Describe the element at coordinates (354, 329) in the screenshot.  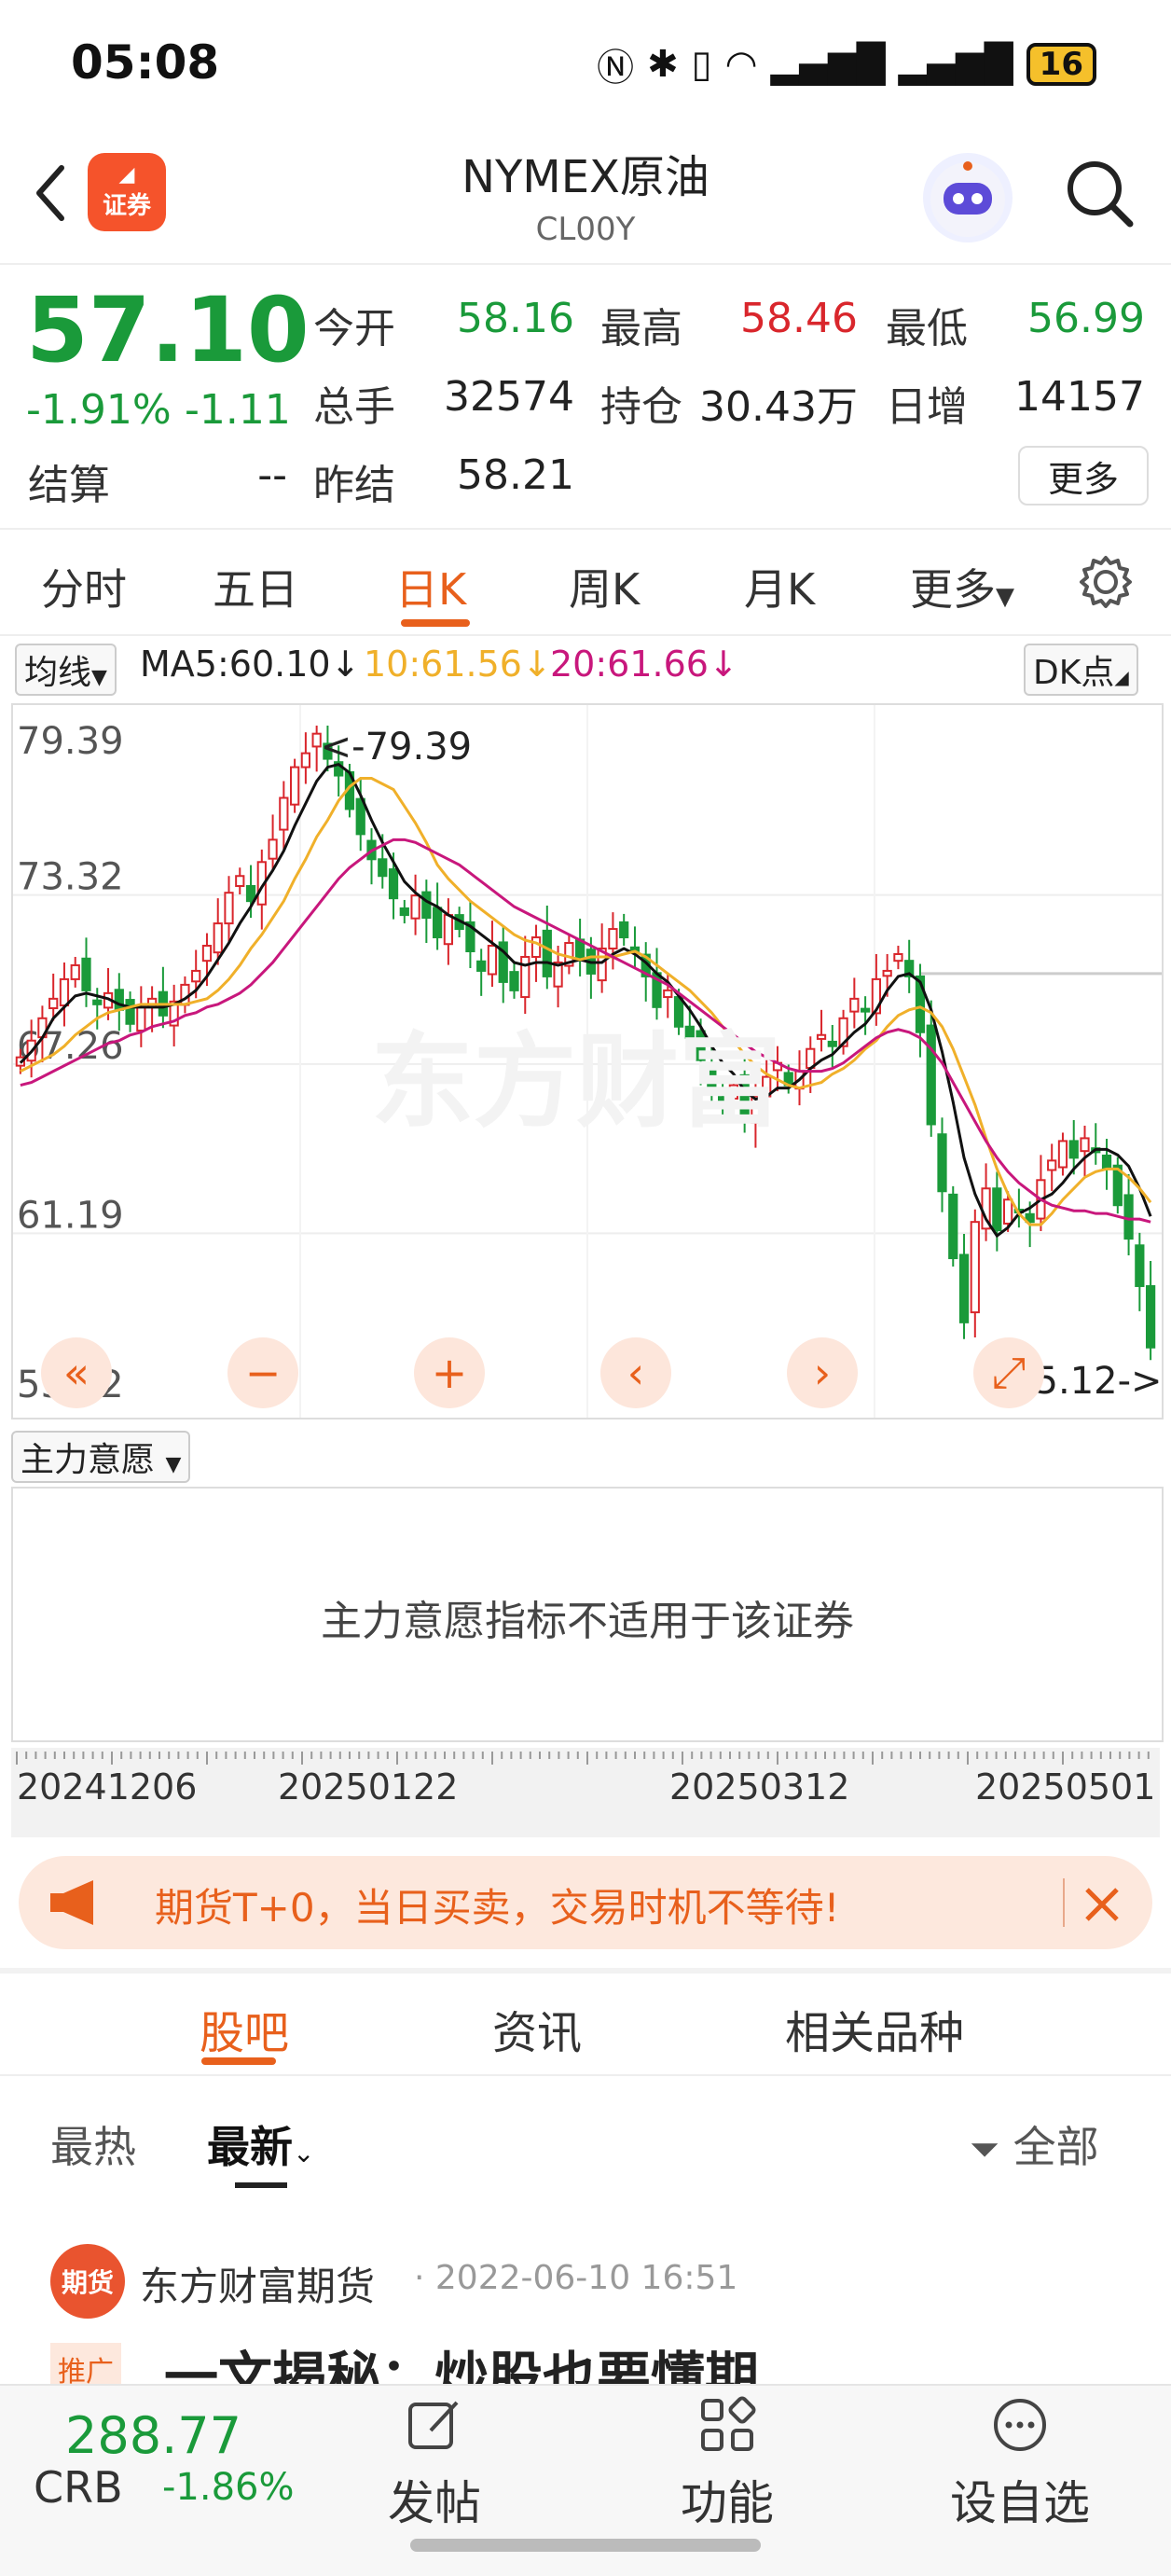
I see `open-label: 今开` at that location.